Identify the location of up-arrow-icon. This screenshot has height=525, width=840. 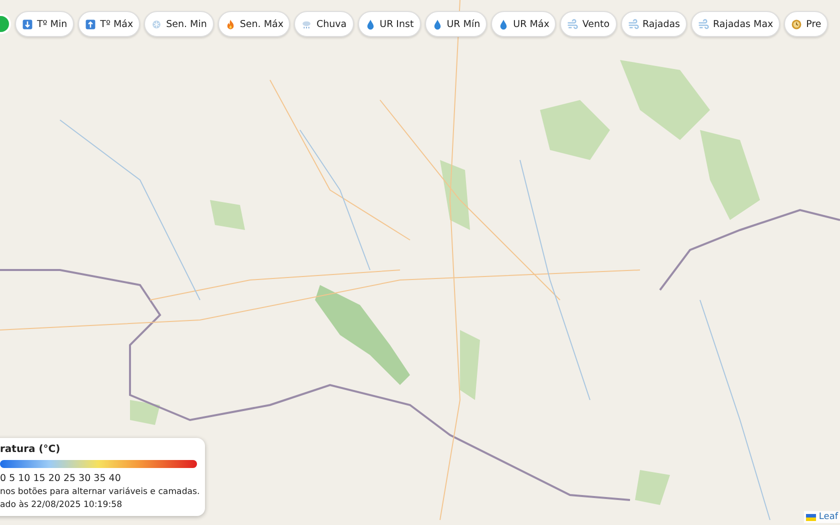
(90, 24).